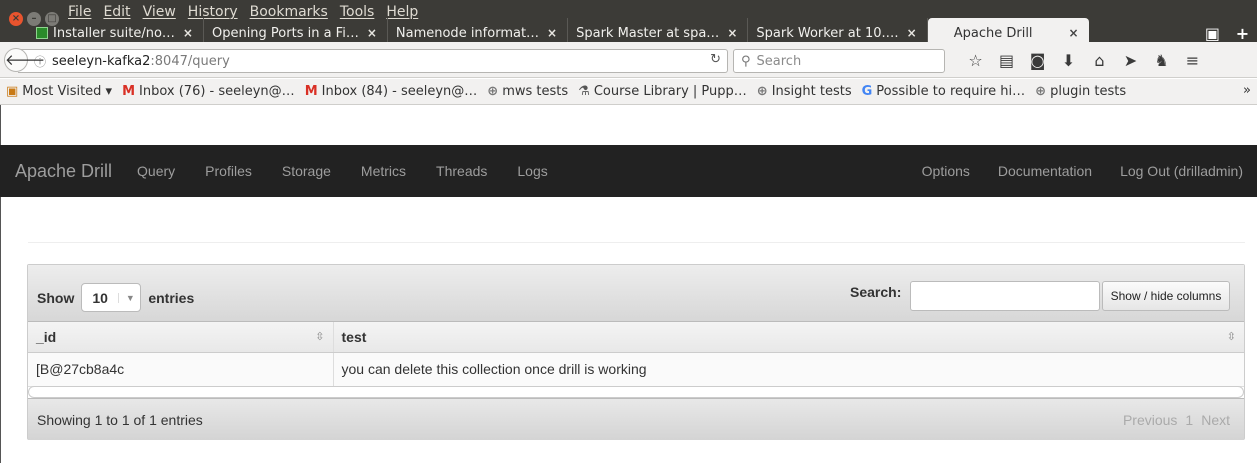  I want to click on nav-options: Options, so click(946, 171).